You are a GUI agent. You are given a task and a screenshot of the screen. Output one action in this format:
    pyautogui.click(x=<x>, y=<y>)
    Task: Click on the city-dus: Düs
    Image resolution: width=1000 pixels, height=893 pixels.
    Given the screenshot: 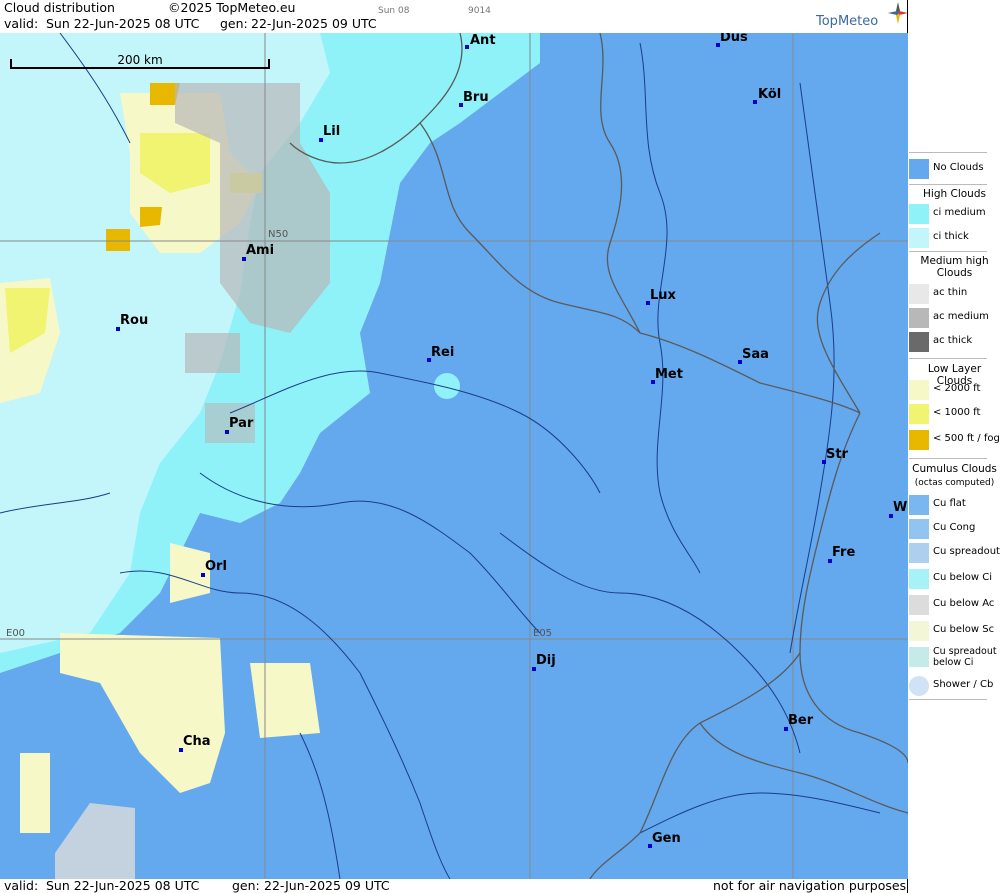 What is the action you would take?
    pyautogui.click(x=734, y=39)
    